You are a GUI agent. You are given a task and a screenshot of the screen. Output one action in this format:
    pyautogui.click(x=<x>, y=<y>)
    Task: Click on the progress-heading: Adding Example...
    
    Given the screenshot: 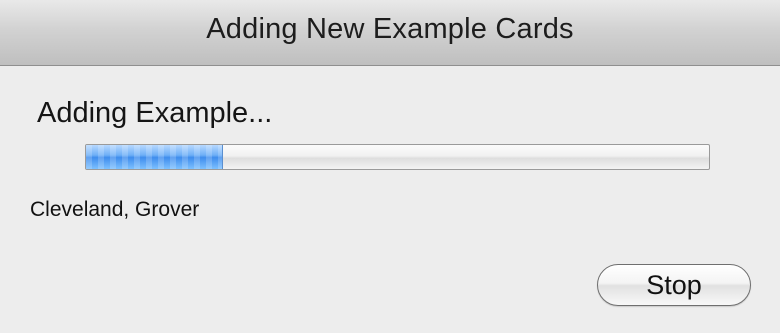 What is the action you would take?
    pyautogui.click(x=155, y=113)
    